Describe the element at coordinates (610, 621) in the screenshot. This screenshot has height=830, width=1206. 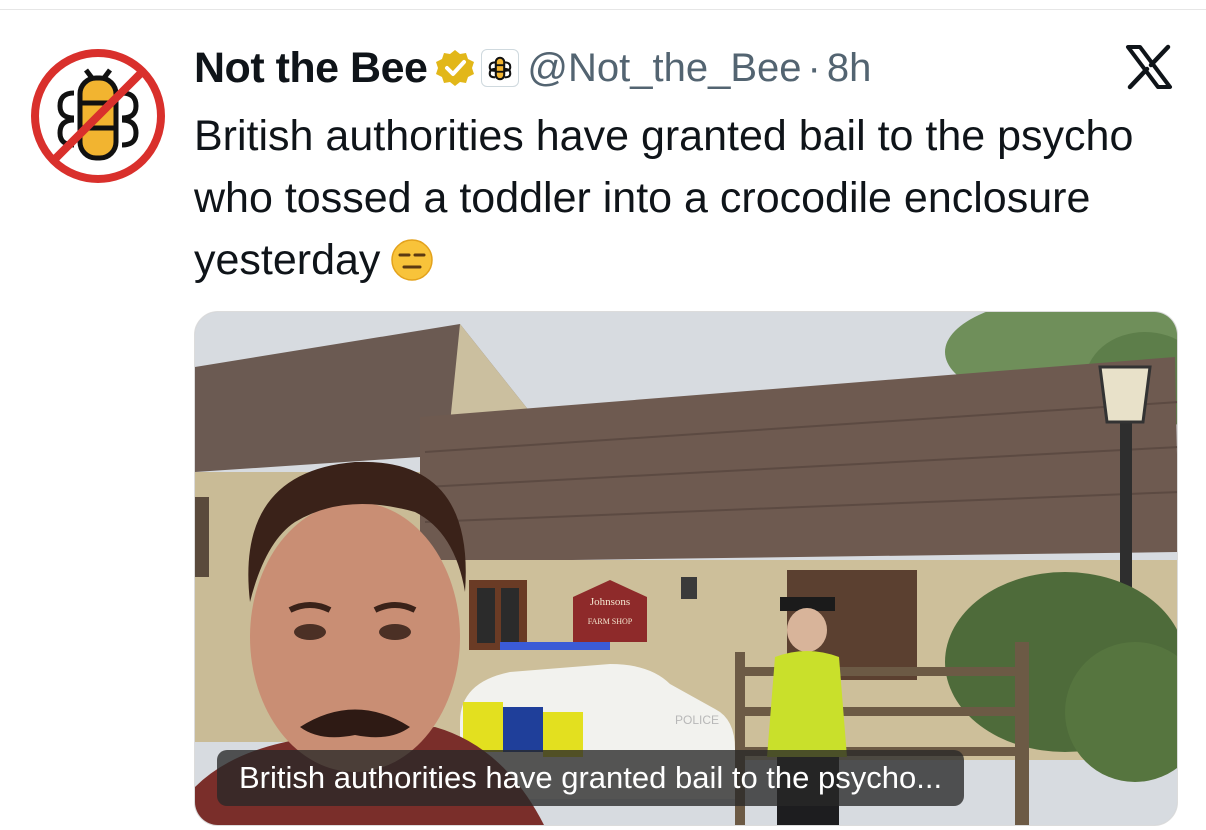
I see `sign-text-farm-shop: FARM SHOP` at that location.